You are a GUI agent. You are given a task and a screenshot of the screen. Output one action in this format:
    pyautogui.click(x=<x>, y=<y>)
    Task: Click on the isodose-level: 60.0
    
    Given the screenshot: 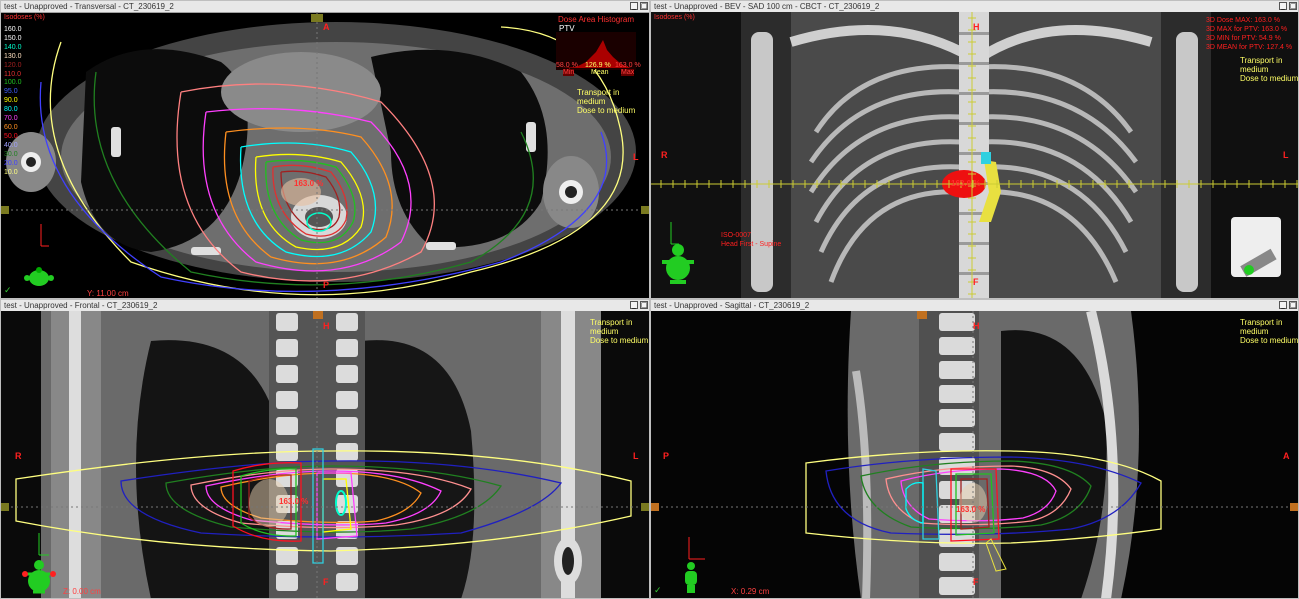 What is the action you would take?
    pyautogui.click(x=11, y=127)
    